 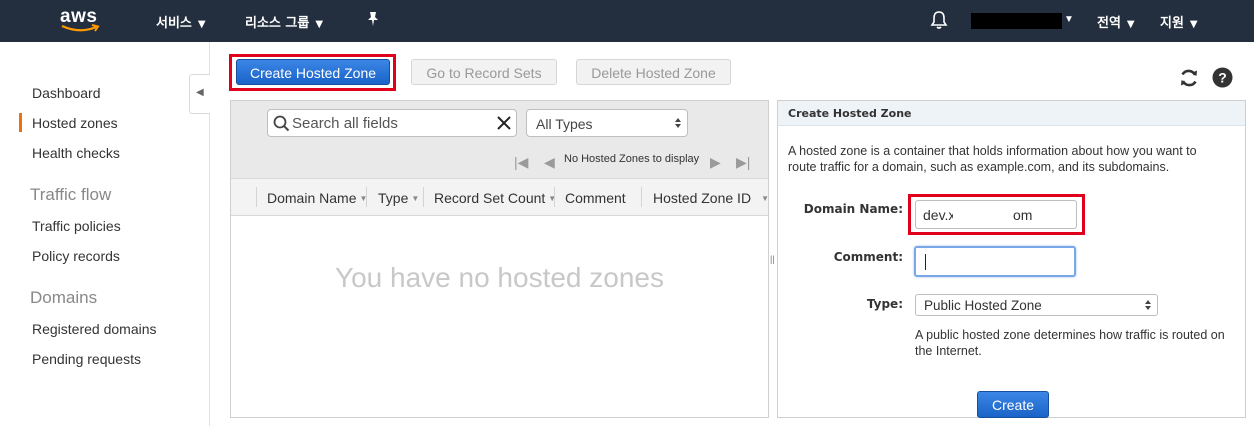 What do you see at coordinates (1016, 21) in the screenshot?
I see `account-menu-redacted` at bounding box center [1016, 21].